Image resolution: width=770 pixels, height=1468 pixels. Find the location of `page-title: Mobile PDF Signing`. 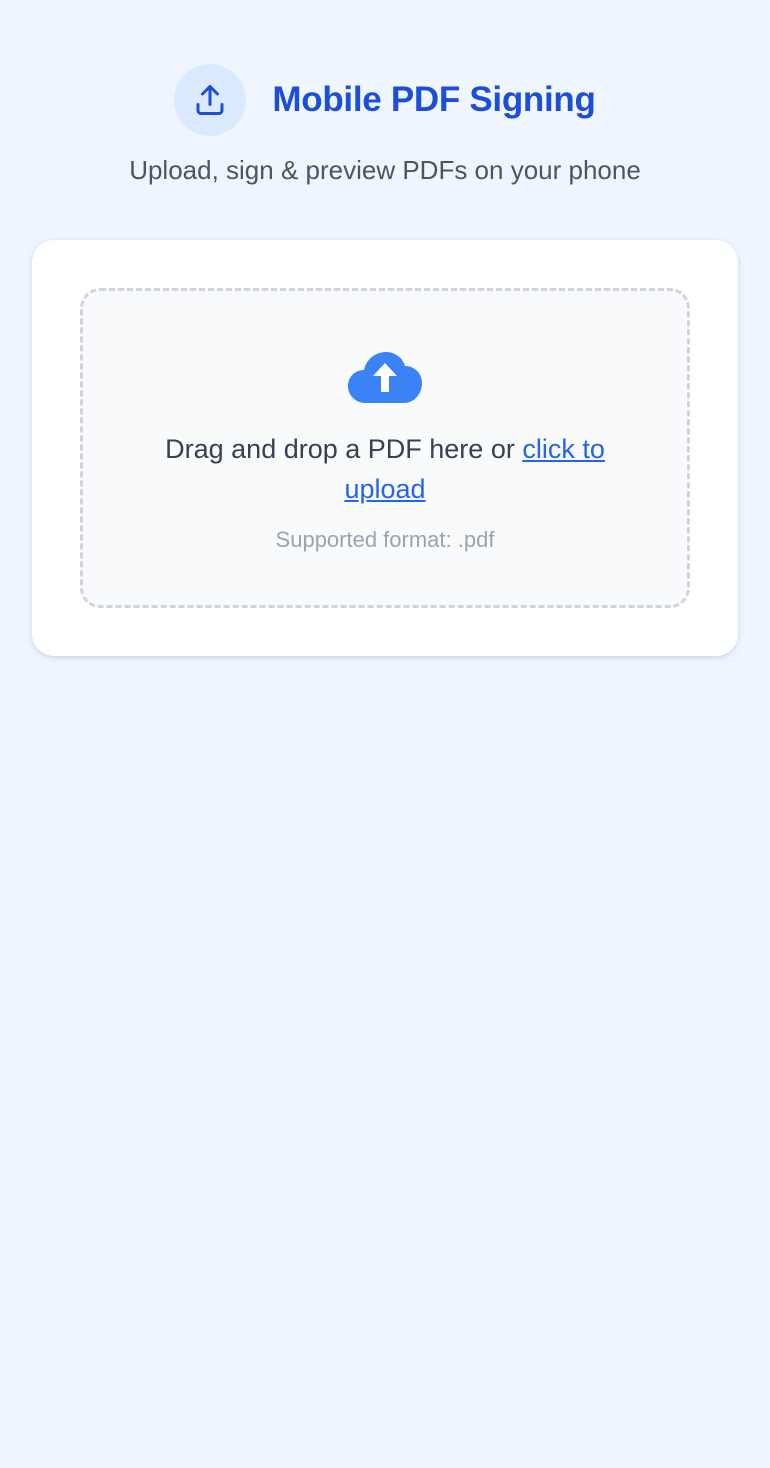

page-title: Mobile PDF Signing is located at coordinates (434, 99).